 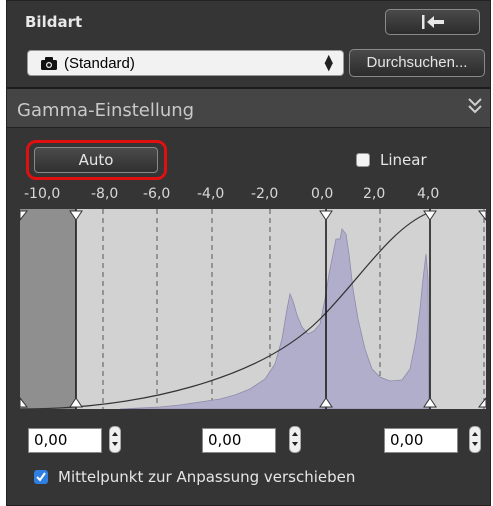 What do you see at coordinates (265, 194) in the screenshot?
I see `axis-tick: -2,0` at bounding box center [265, 194].